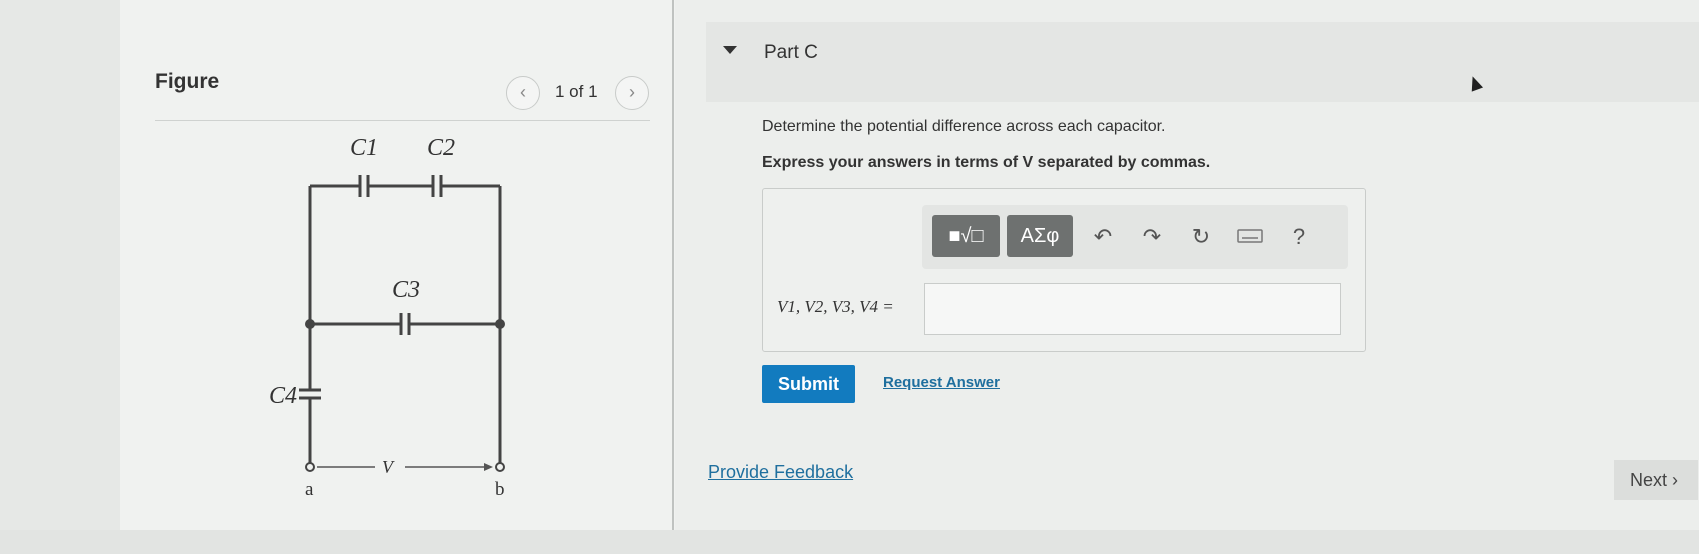  I want to click on c4-label: C4, so click(283, 396).